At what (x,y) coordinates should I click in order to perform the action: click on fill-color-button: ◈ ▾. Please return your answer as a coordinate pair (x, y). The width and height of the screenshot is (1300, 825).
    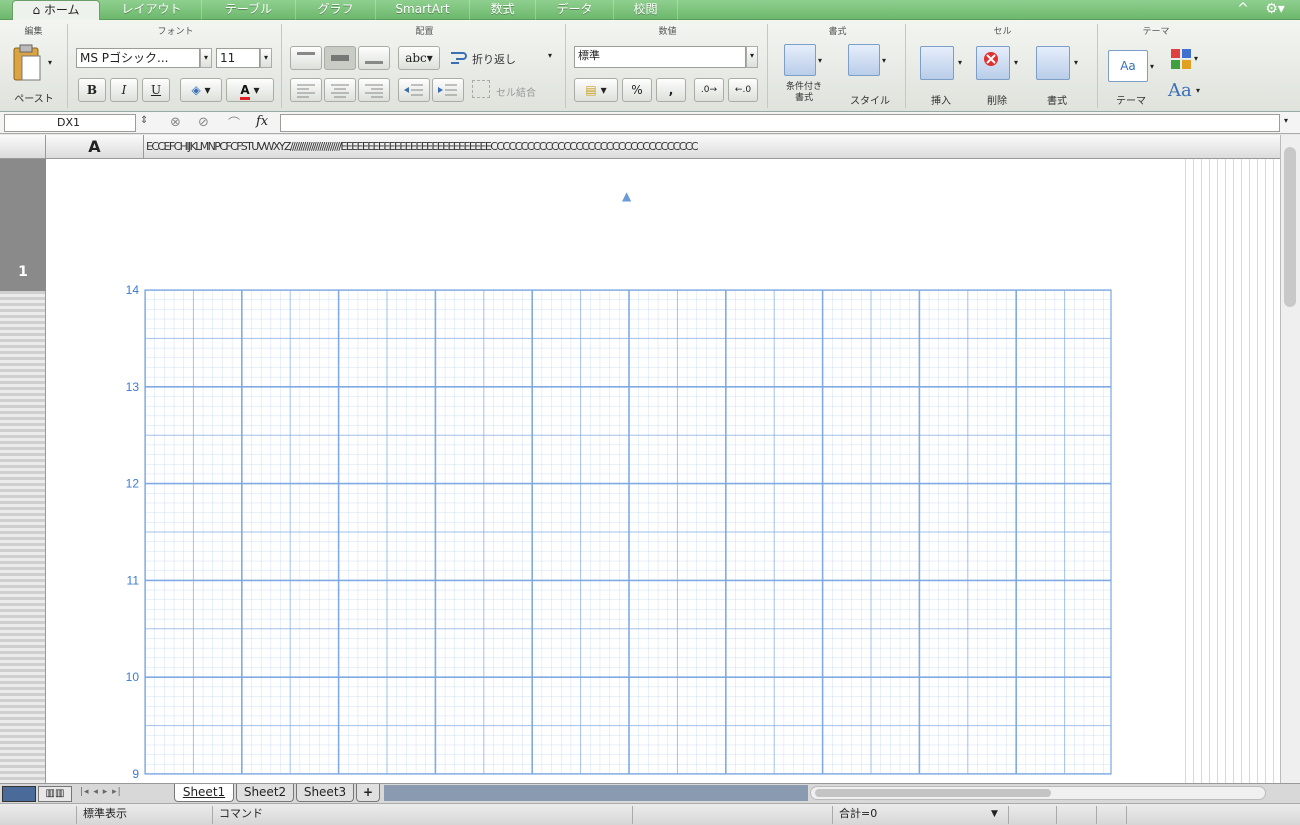
    Looking at the image, I should click on (201, 90).